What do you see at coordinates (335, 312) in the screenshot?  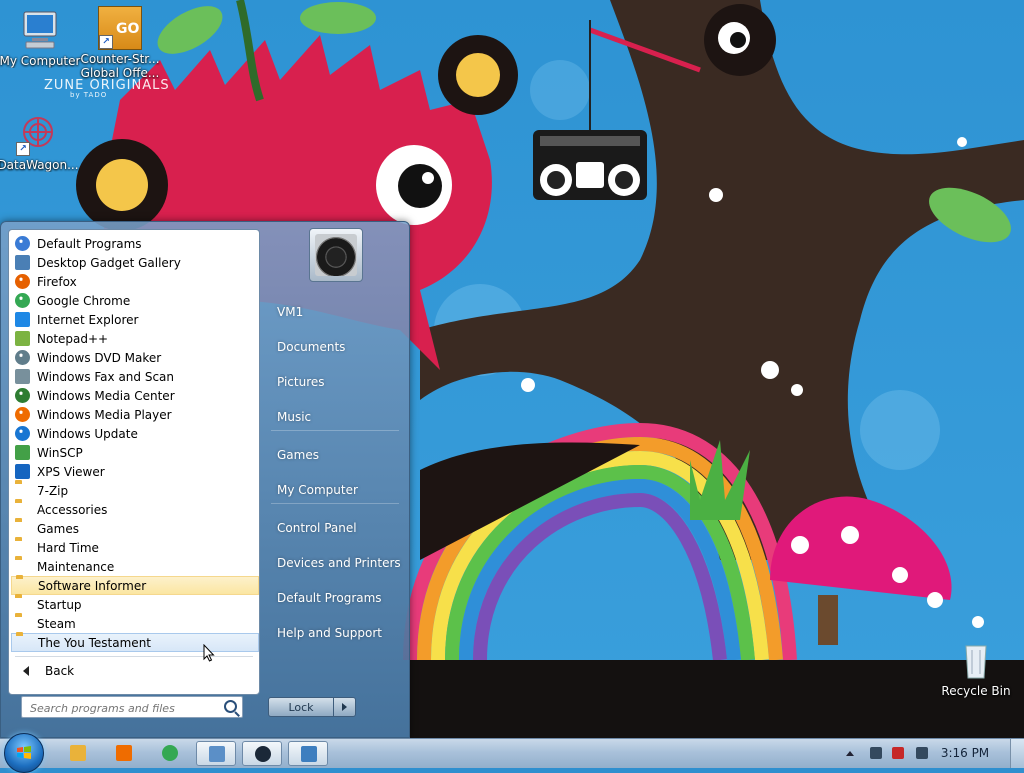 I see `start-link-vm1: VM1` at bounding box center [335, 312].